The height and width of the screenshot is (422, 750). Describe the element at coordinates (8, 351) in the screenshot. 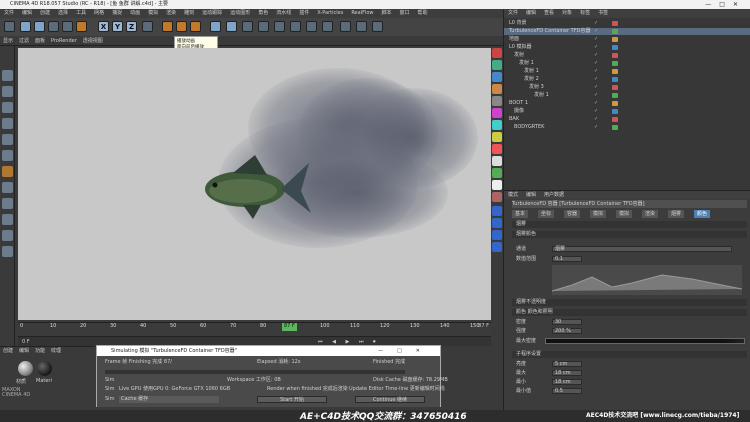

I see `material-menu-item: 创建` at that location.